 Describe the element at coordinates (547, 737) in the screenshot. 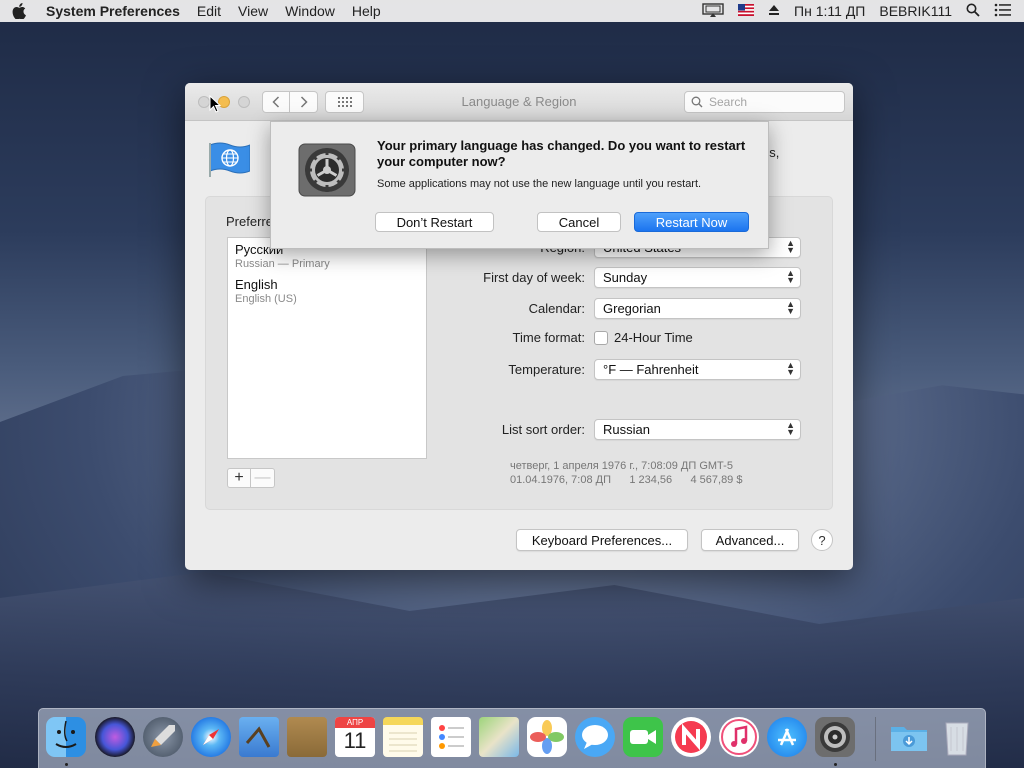

I see `photos-icon` at that location.